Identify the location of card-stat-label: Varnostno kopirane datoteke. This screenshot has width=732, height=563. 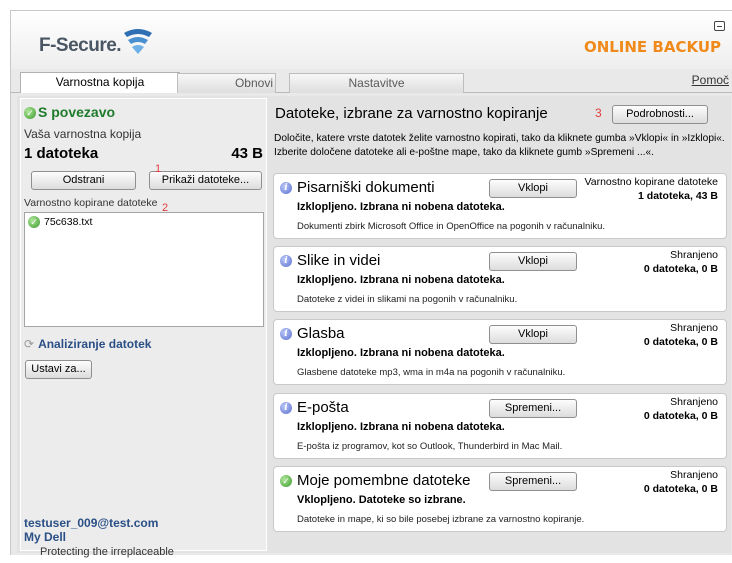
(651, 182).